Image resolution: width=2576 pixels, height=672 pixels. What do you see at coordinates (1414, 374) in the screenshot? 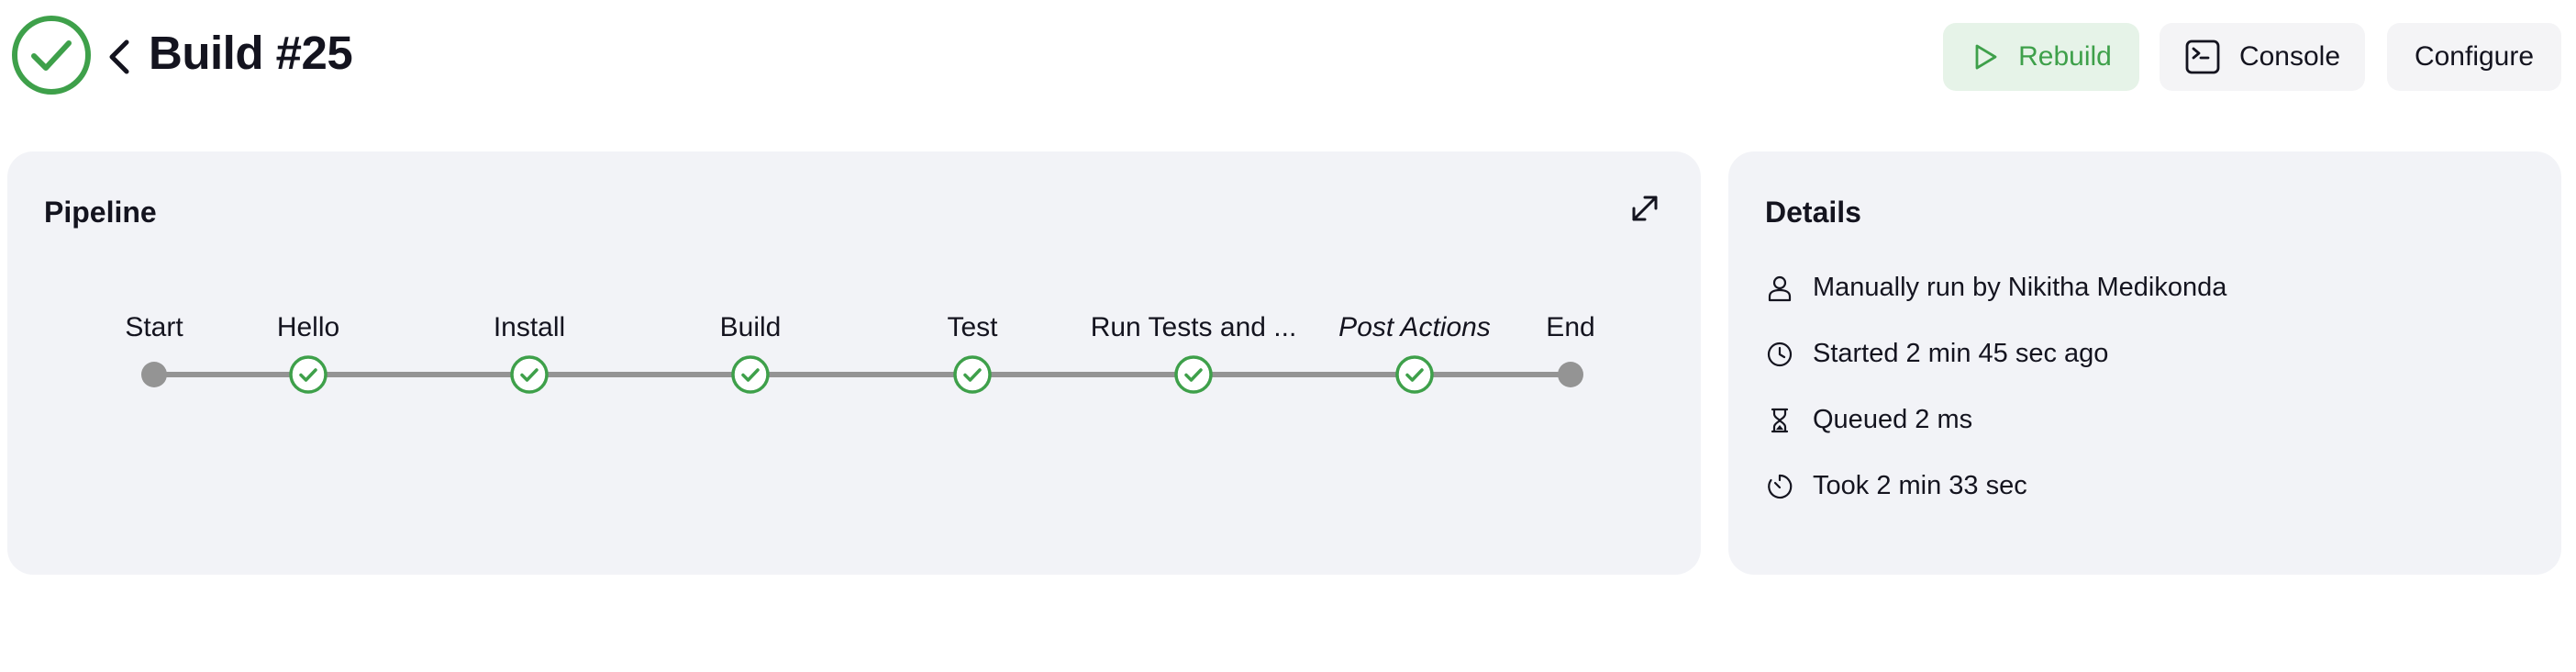
I see `stage-success-icon-post-actions` at bounding box center [1414, 374].